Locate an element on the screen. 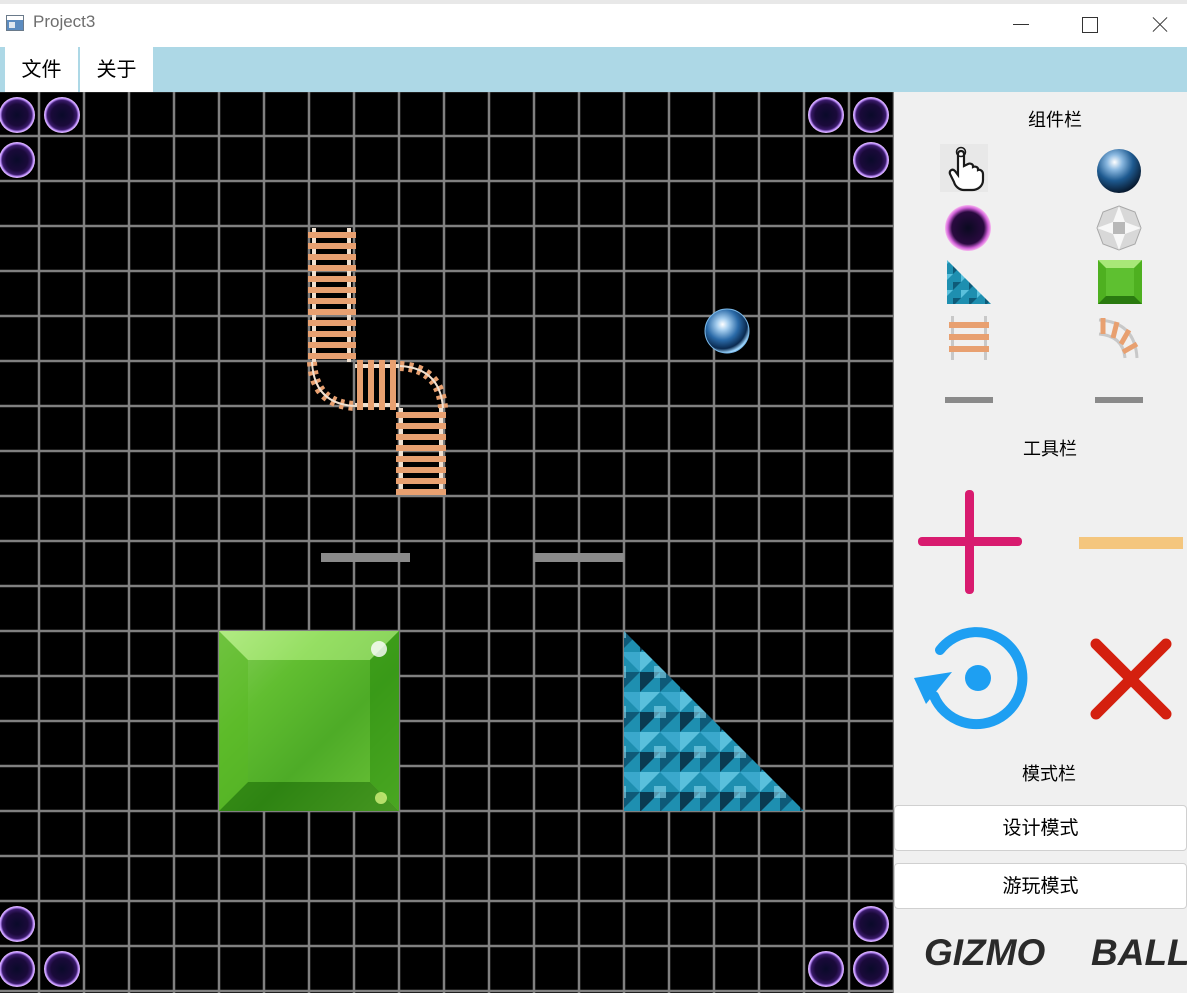 The width and height of the screenshot is (1187, 993). left-flipper is located at coordinates (365, 557).